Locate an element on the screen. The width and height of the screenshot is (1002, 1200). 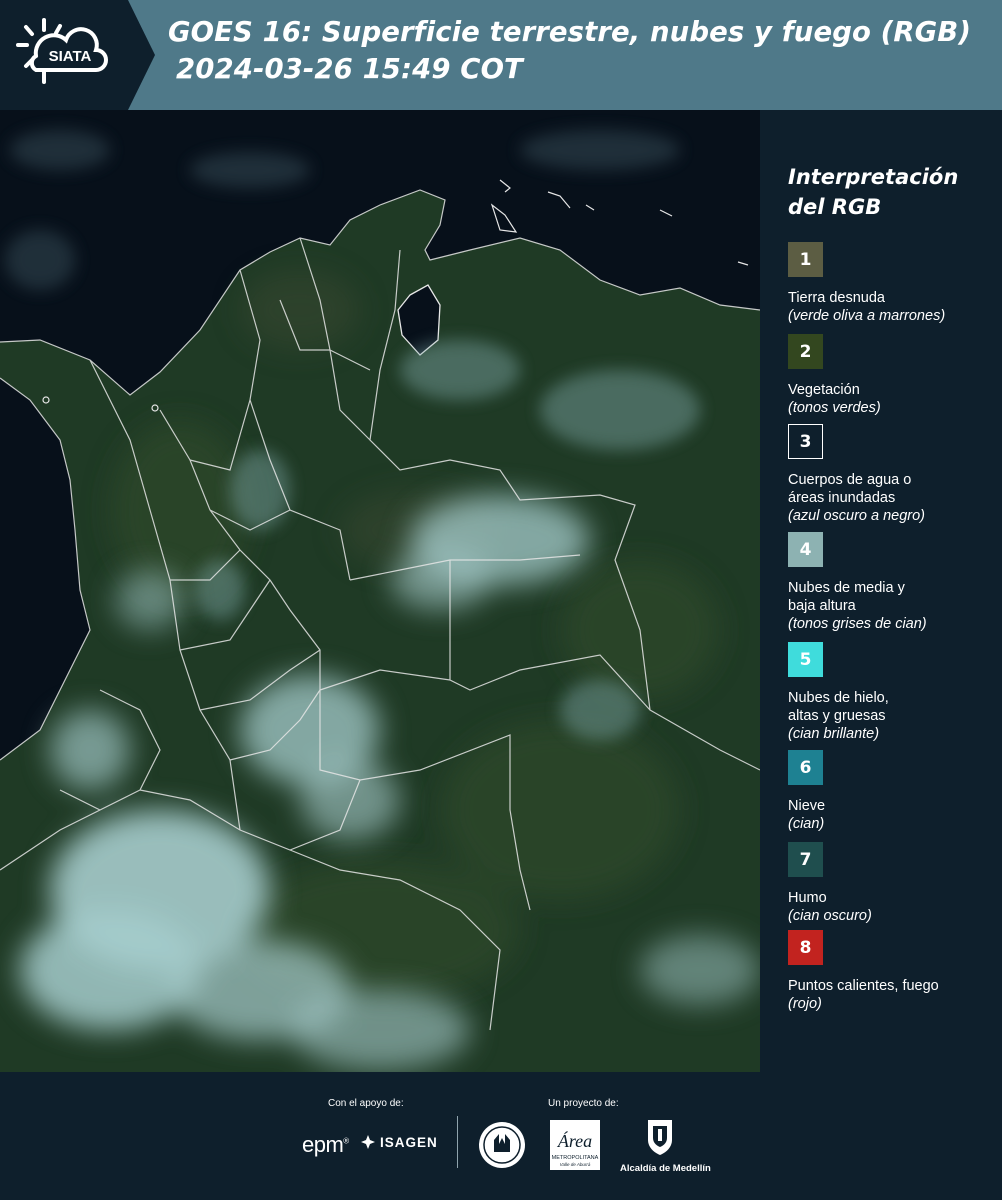
legend-item-6: 6 Nieve (cian) is located at coordinates (806, 791).